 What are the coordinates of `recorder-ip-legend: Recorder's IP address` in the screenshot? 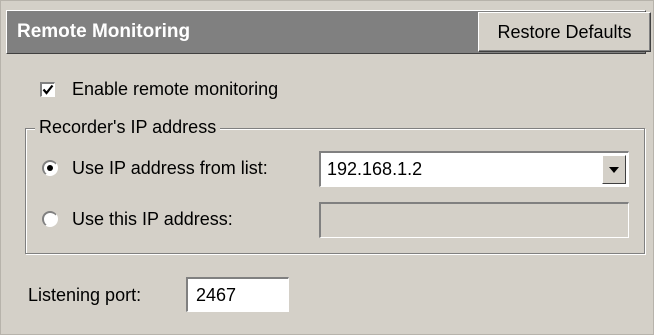 It's located at (128, 127).